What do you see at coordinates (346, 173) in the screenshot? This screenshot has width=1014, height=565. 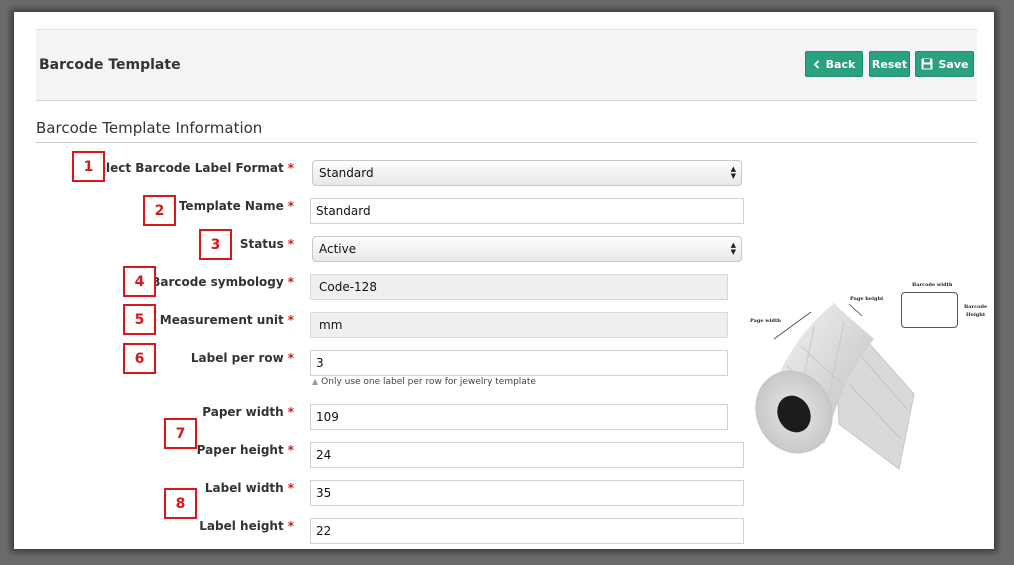 I see `label-format-value: Standard` at bounding box center [346, 173].